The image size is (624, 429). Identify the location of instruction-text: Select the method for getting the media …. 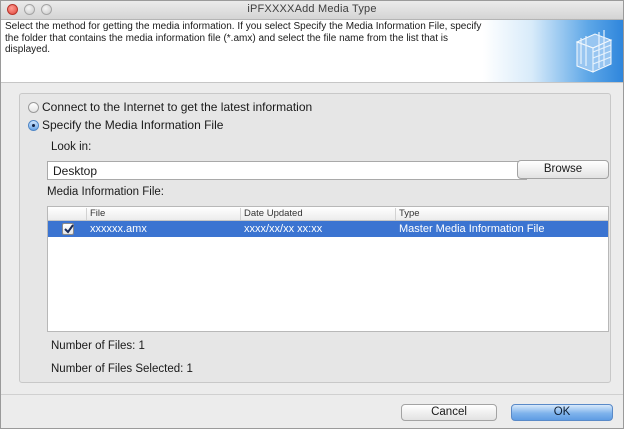
(243, 38).